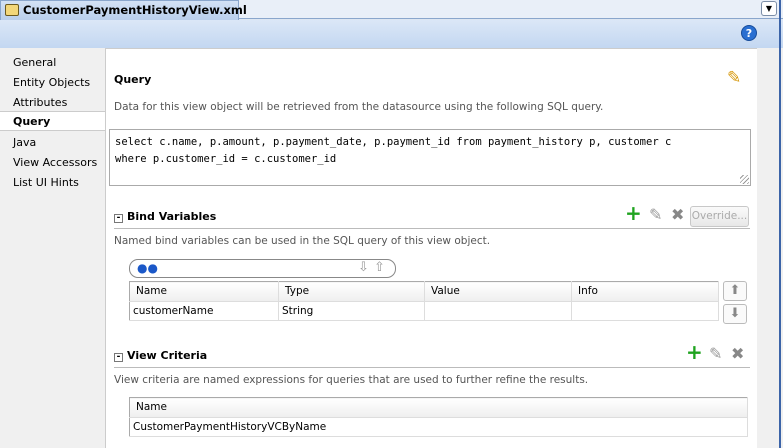  Describe the element at coordinates (498, 291) in the screenshot. I see `column-header-value: Value` at that location.